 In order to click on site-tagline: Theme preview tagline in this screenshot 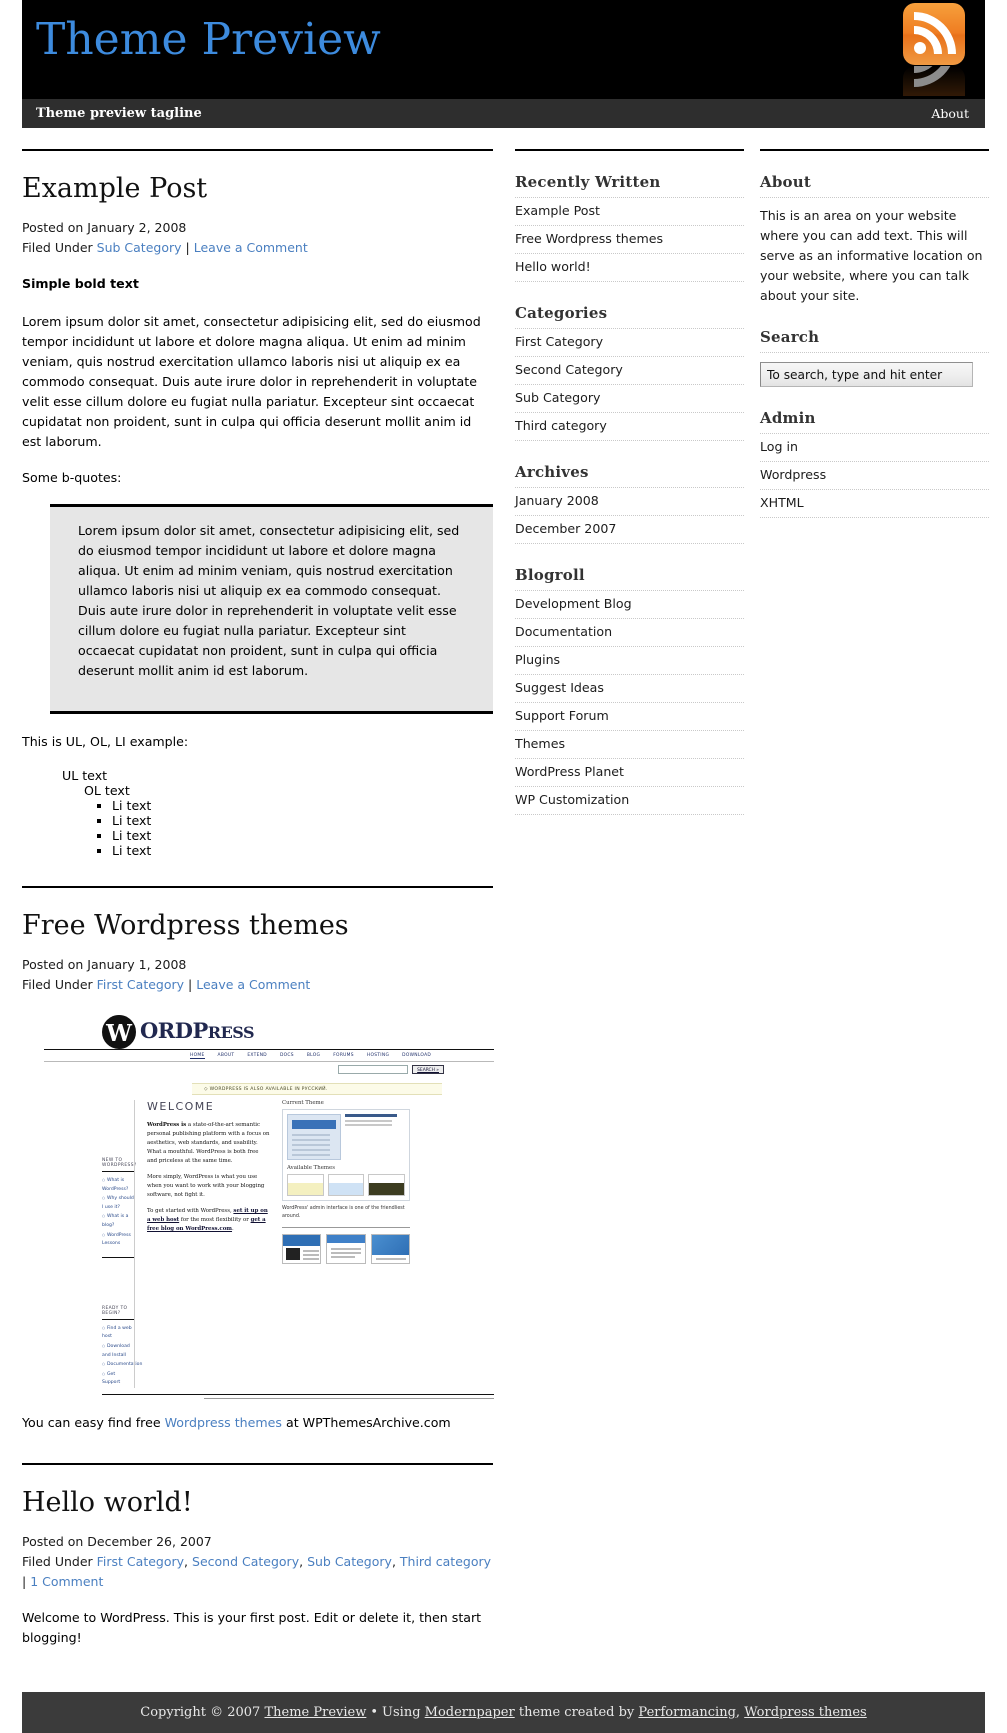, I will do `click(119, 113)`.